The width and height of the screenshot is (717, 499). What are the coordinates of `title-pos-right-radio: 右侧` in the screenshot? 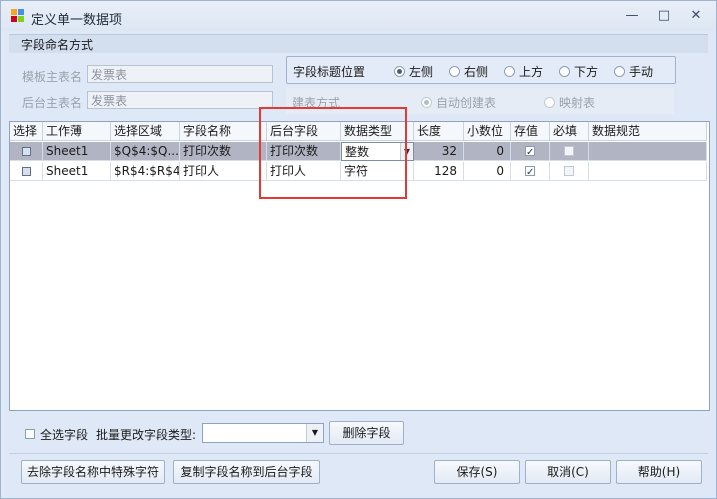 It's located at (468, 71).